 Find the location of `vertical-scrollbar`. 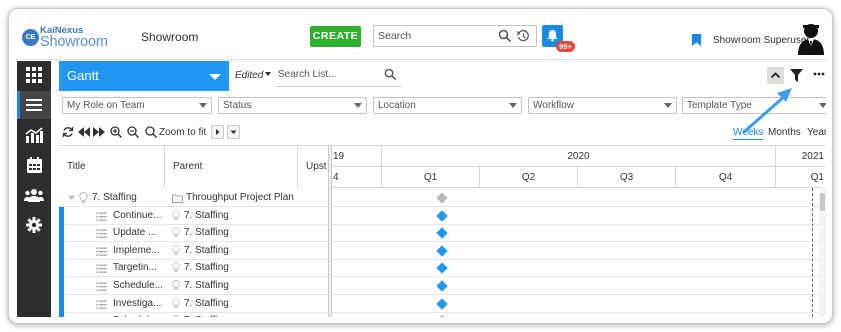

vertical-scrollbar is located at coordinates (822, 252).